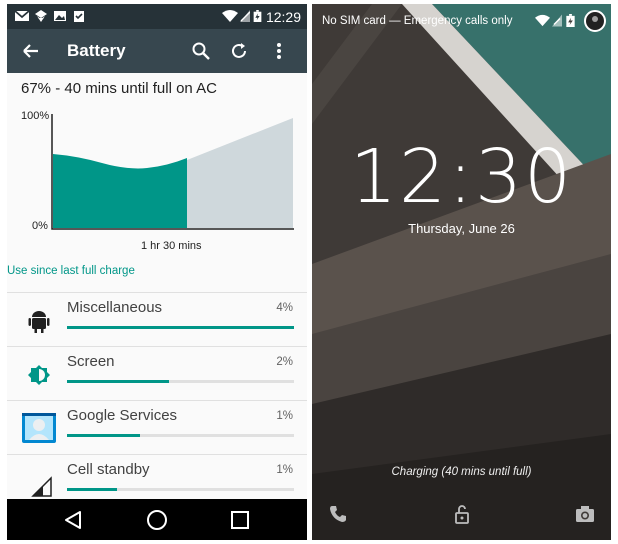  I want to click on status-time: 12:29, so click(283, 17).